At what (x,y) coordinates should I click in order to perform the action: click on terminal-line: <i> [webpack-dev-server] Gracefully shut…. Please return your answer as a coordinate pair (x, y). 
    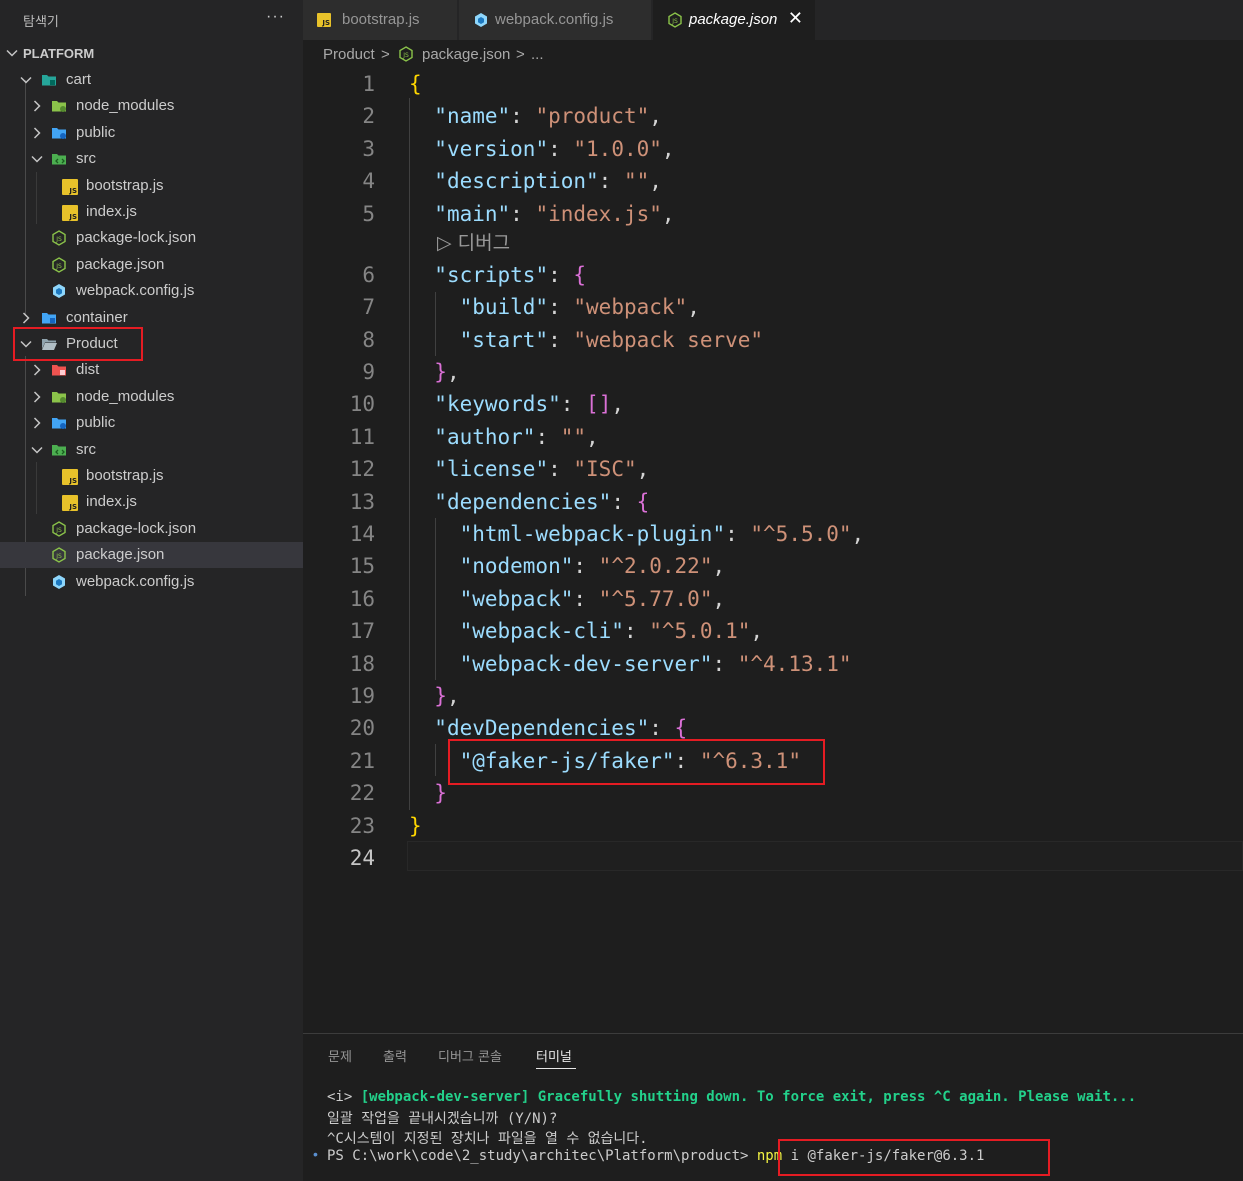
    Looking at the image, I should click on (732, 1097).